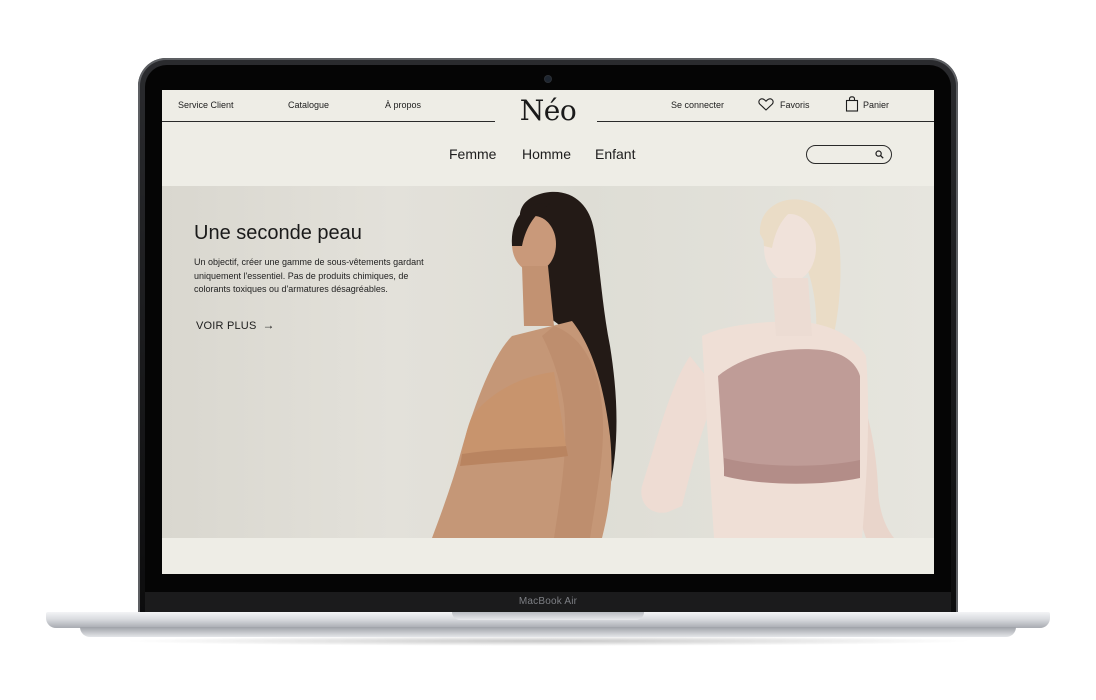  Describe the element at coordinates (767, 368) in the screenshot. I see `model-right-figure` at that location.